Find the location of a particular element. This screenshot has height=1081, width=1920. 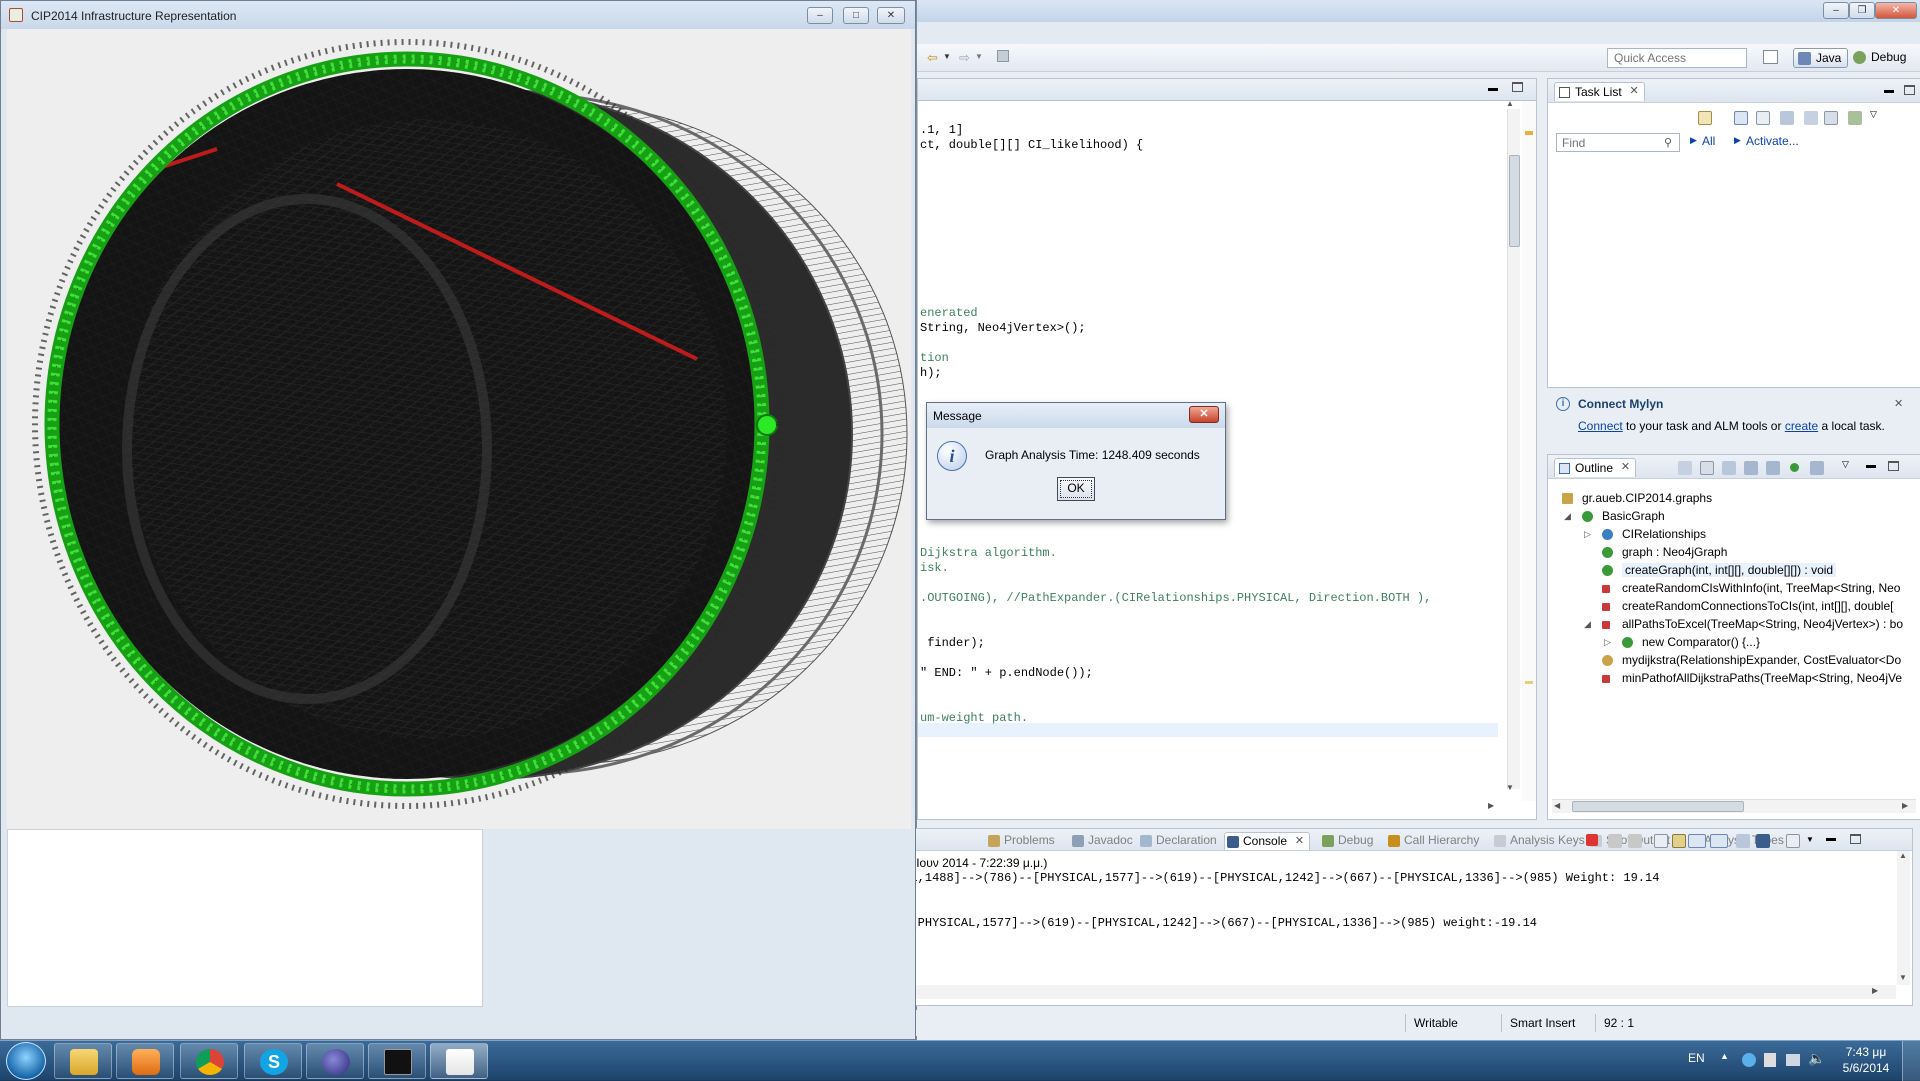

sync-icon is located at coordinates (1855, 118).